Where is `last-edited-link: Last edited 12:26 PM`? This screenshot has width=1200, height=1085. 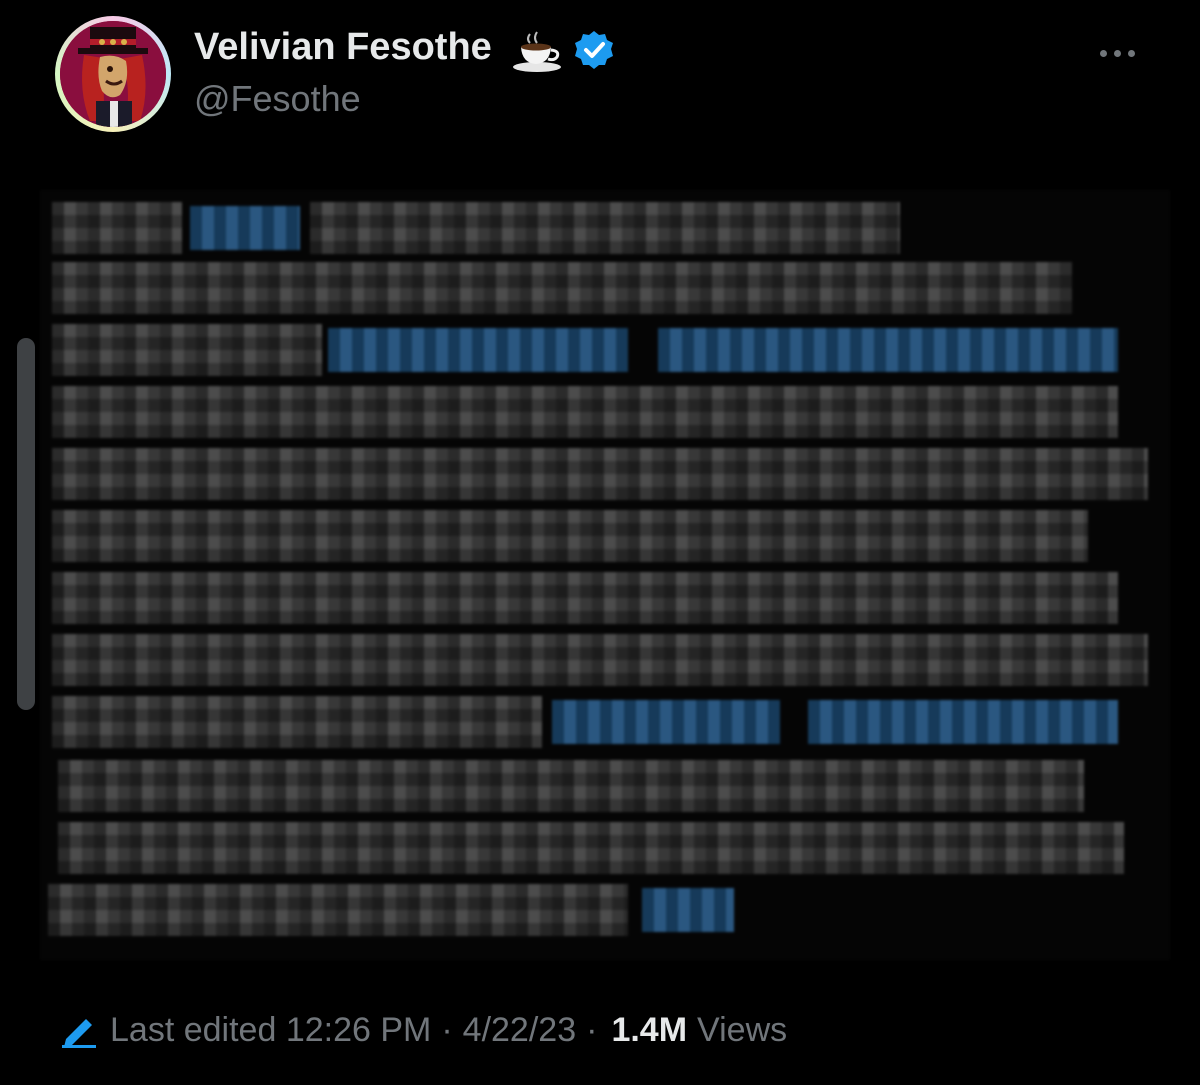
last-edited-link: Last edited 12:26 PM is located at coordinates (270, 1030).